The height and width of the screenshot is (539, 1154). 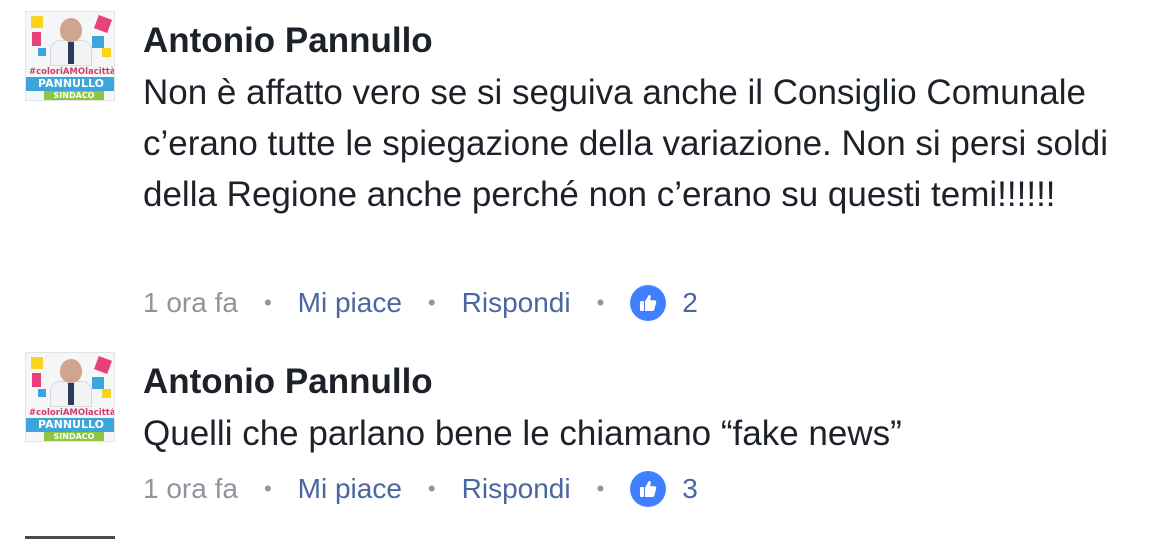 I want to click on like-count: 3, so click(x=690, y=489).